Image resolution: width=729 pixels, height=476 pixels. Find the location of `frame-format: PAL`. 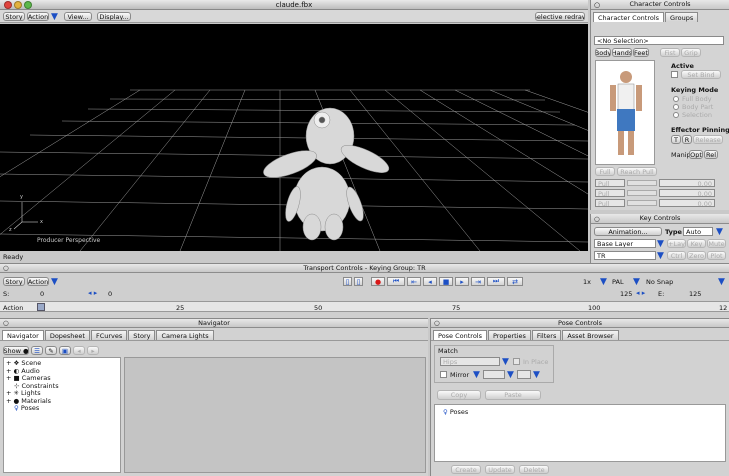

frame-format: PAL is located at coordinates (618, 282).